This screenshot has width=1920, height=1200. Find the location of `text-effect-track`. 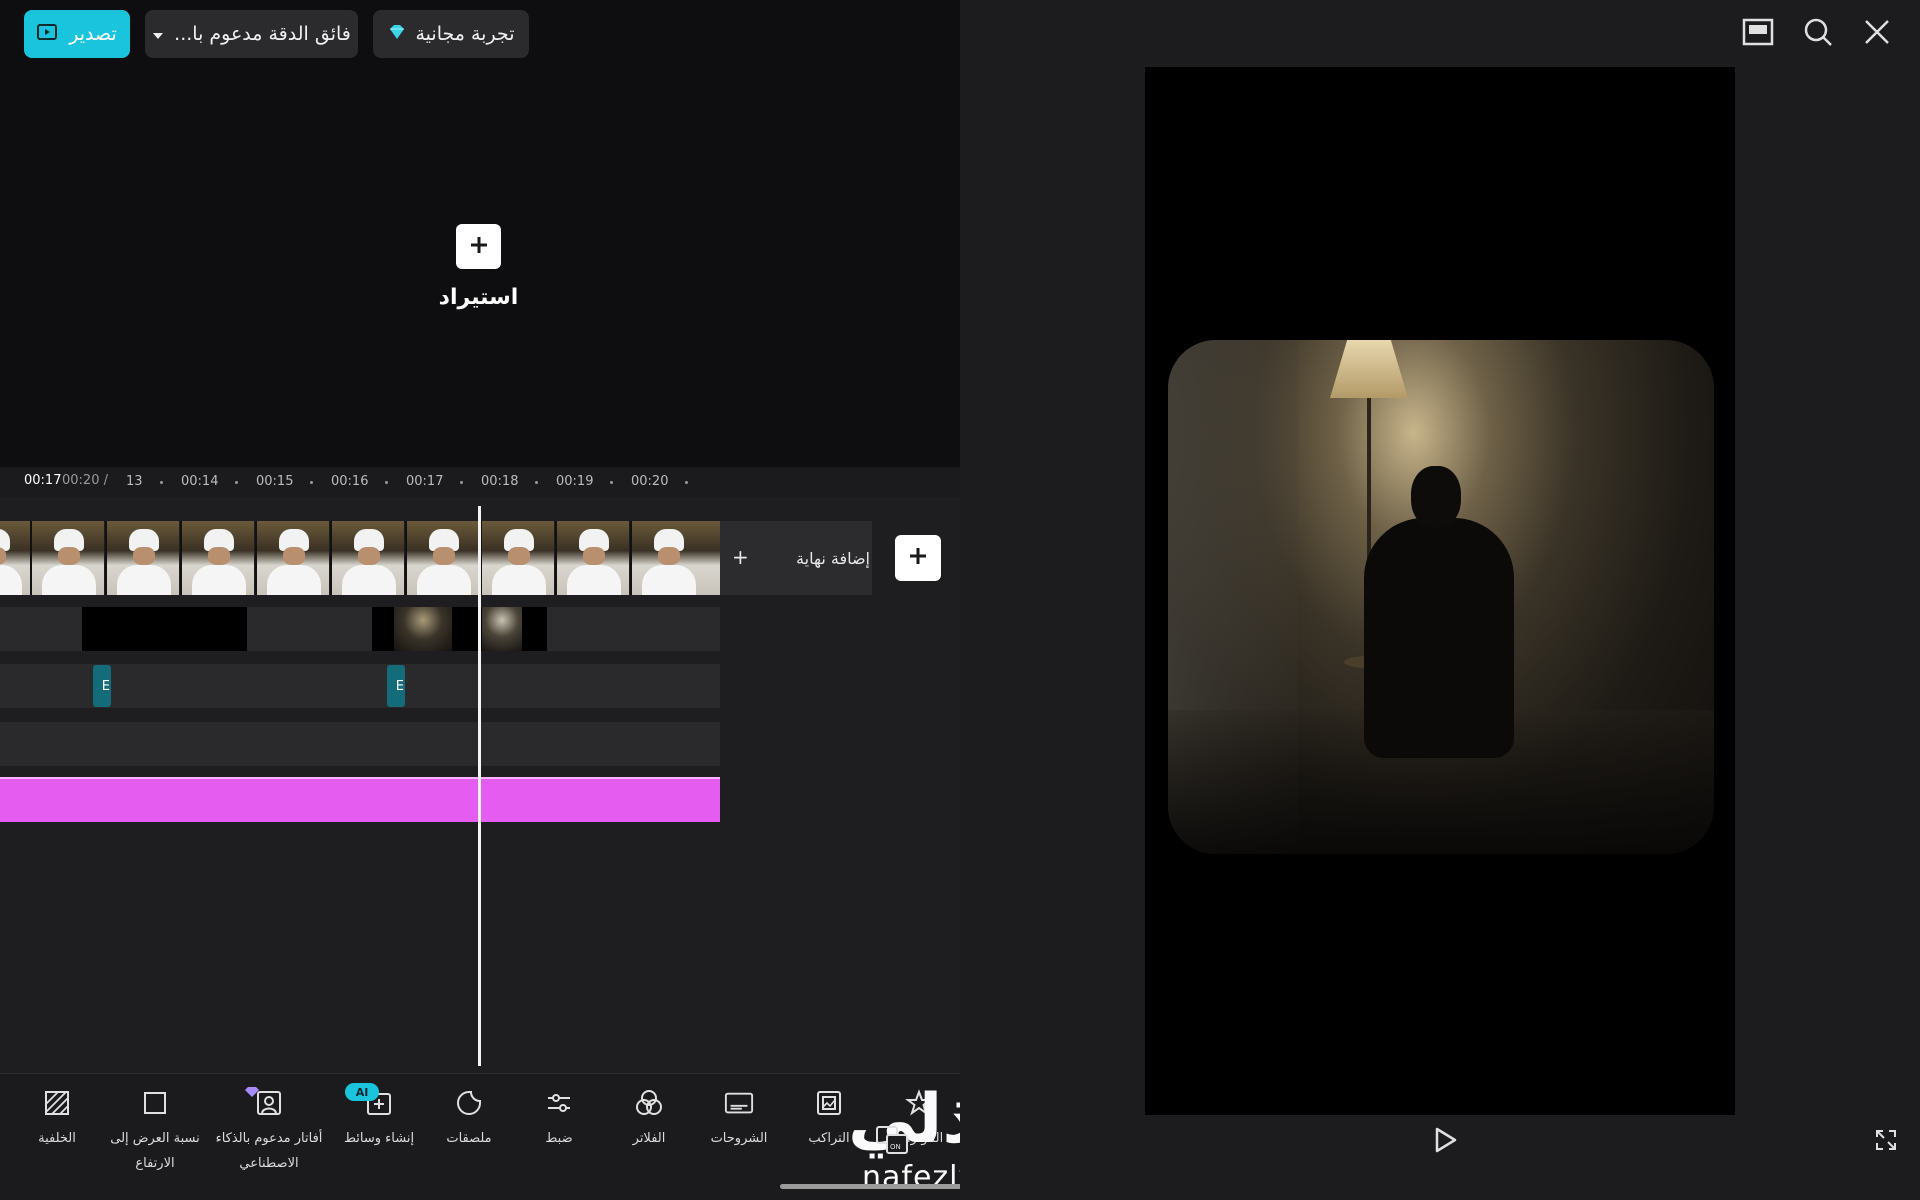

text-effect-track is located at coordinates (360, 799).